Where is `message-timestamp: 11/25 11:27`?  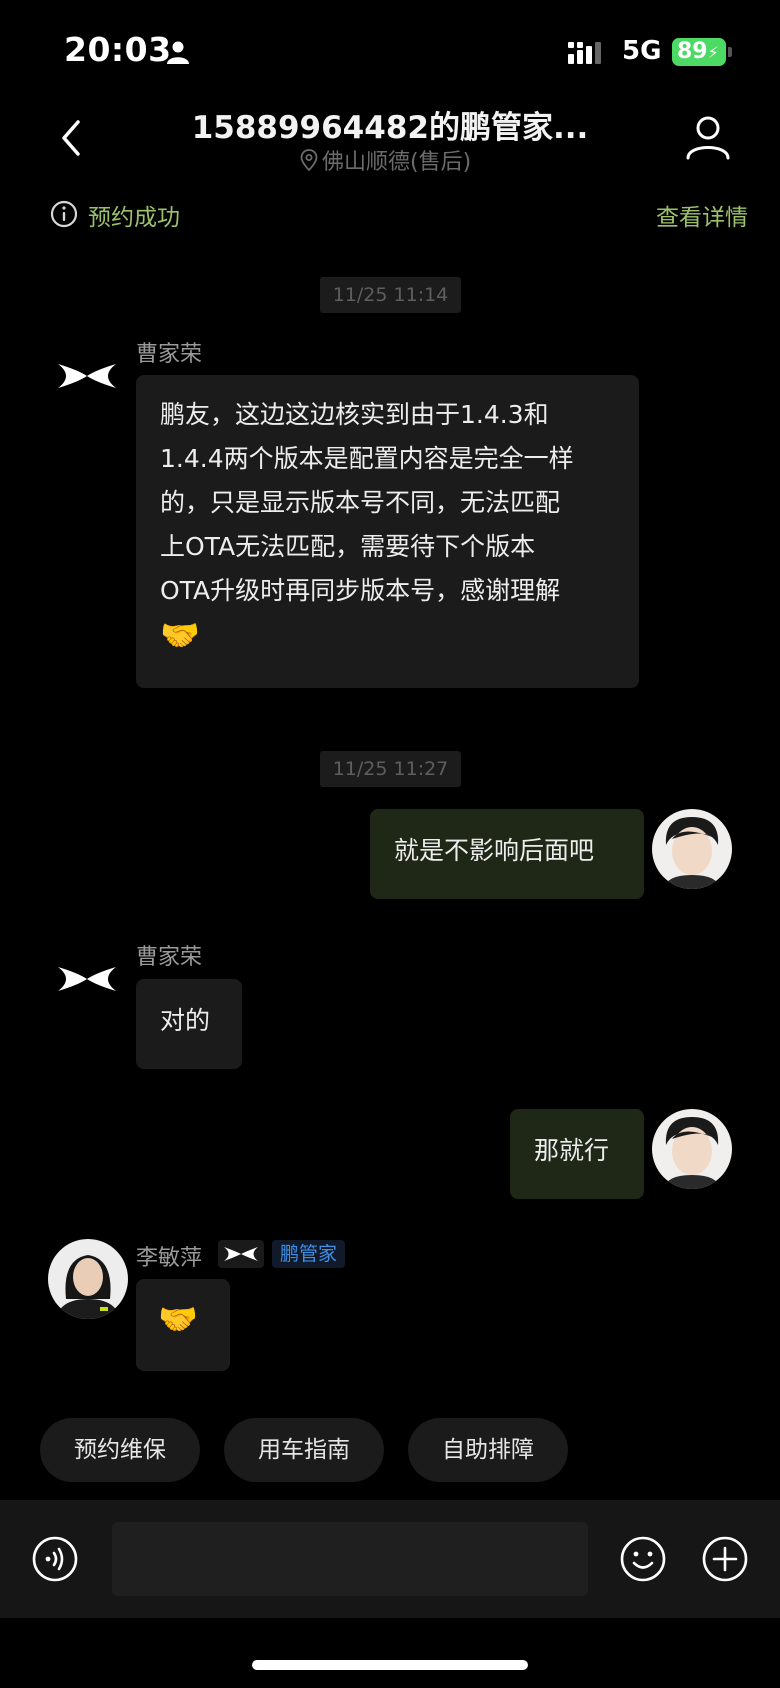 message-timestamp: 11/25 11:27 is located at coordinates (390, 769).